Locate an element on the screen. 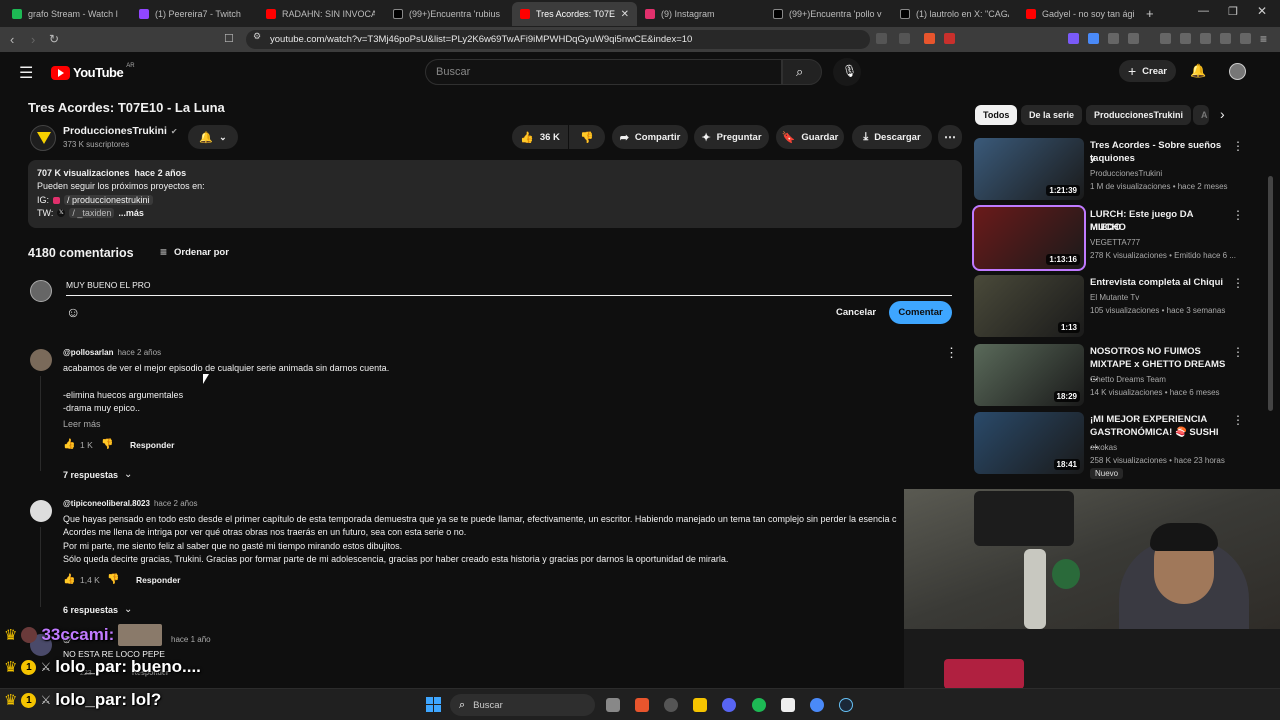  browser-tab: RADAHN: SIN INVOCACIO is located at coordinates (320, 14).